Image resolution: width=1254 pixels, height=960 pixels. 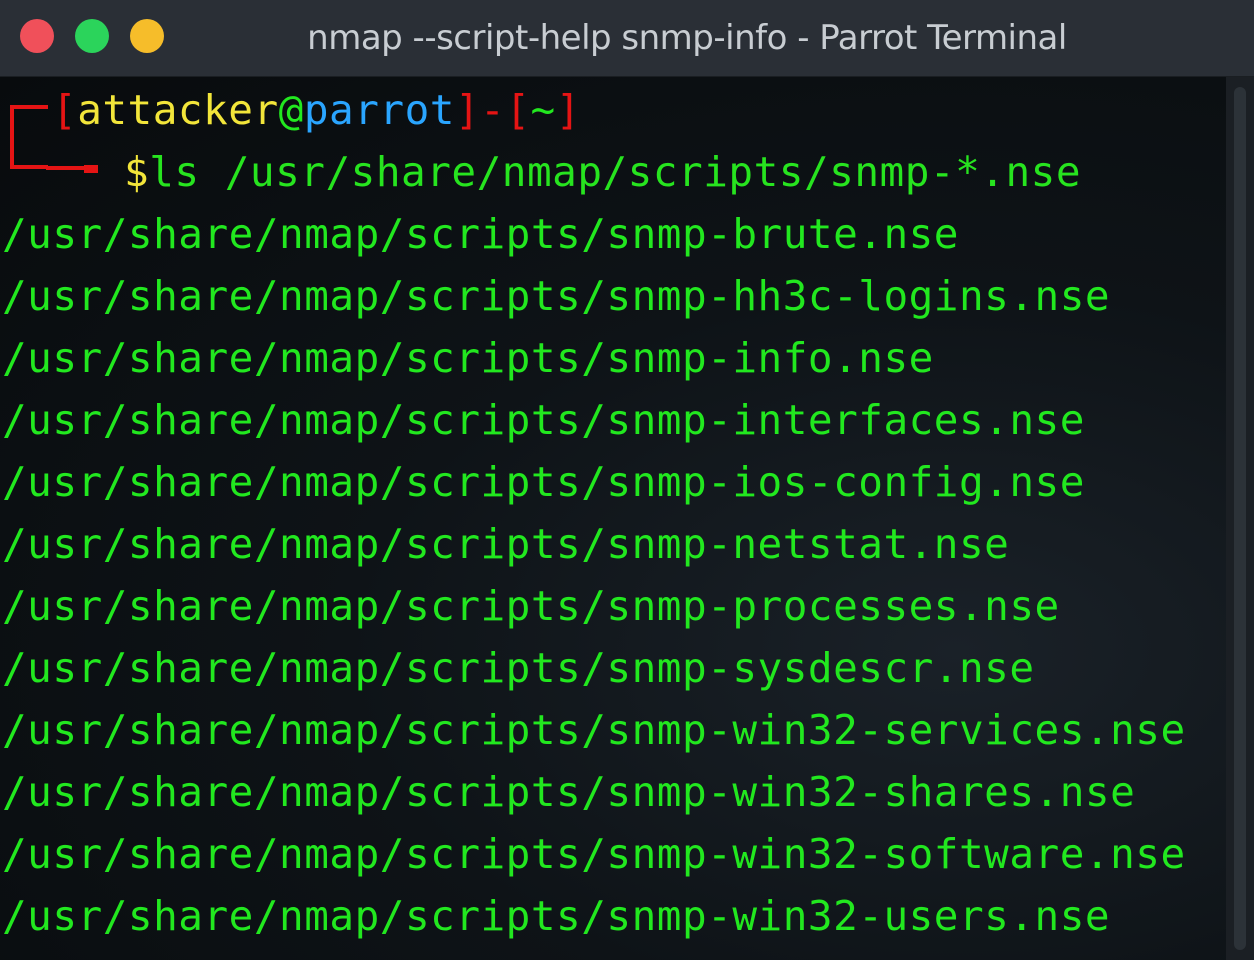 I want to click on scrollbar-thumb, so click(x=1240, y=518).